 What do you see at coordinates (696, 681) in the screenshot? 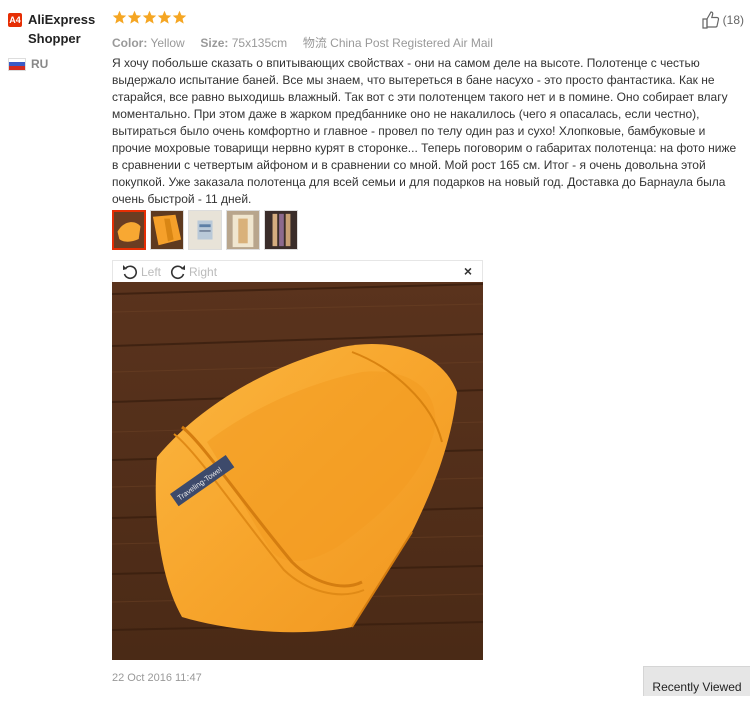
I see `recently-viewed-tab: Recently Viewed` at bounding box center [696, 681].